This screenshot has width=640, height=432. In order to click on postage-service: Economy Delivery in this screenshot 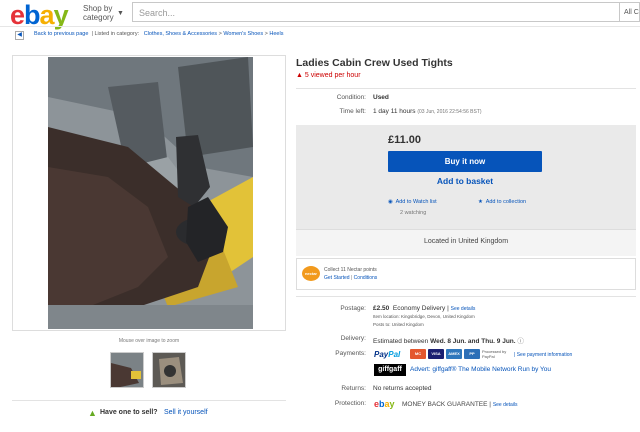, I will do `click(419, 308)`.